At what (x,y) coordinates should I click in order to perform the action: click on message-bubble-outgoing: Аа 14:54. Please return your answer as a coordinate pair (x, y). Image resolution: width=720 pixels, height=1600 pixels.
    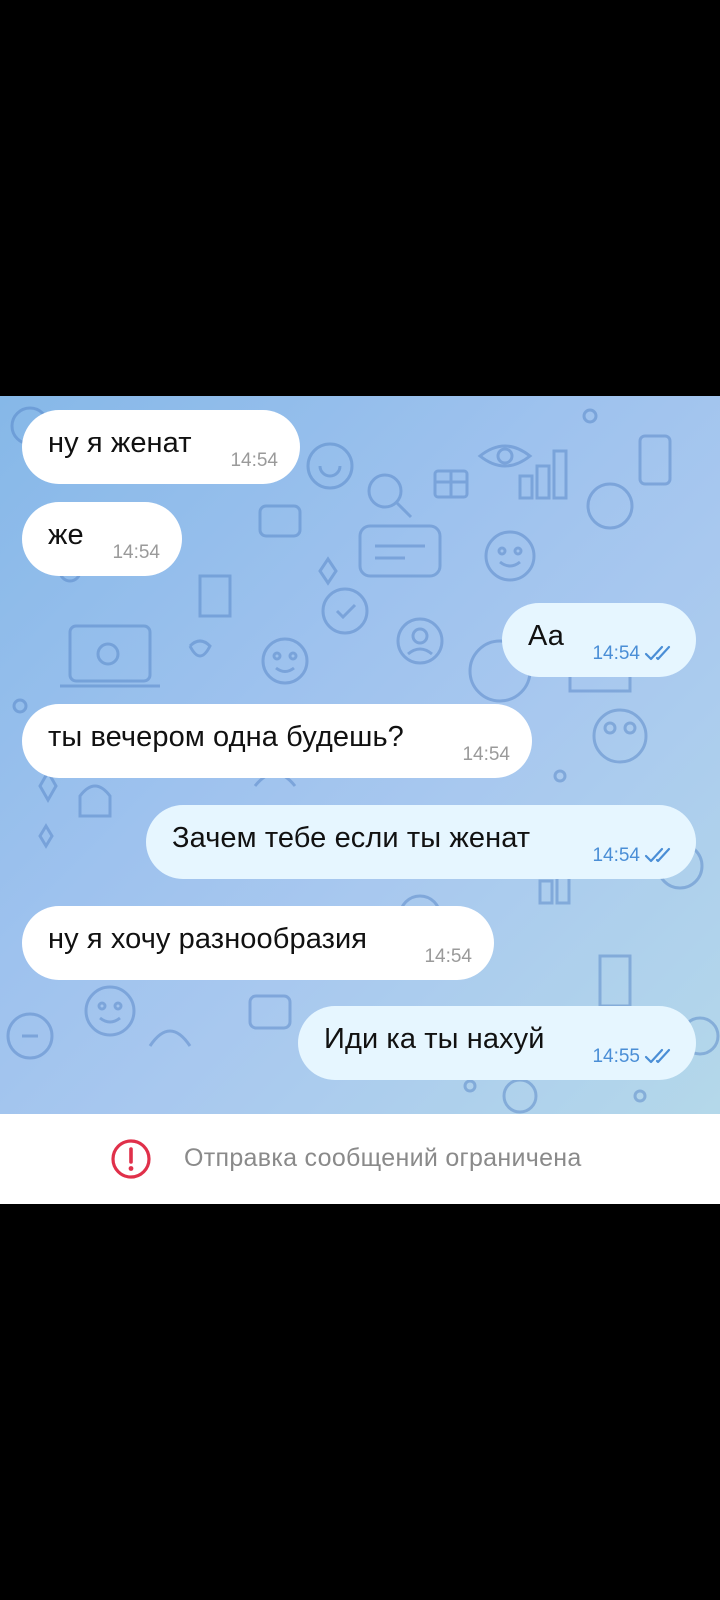
    Looking at the image, I should click on (599, 640).